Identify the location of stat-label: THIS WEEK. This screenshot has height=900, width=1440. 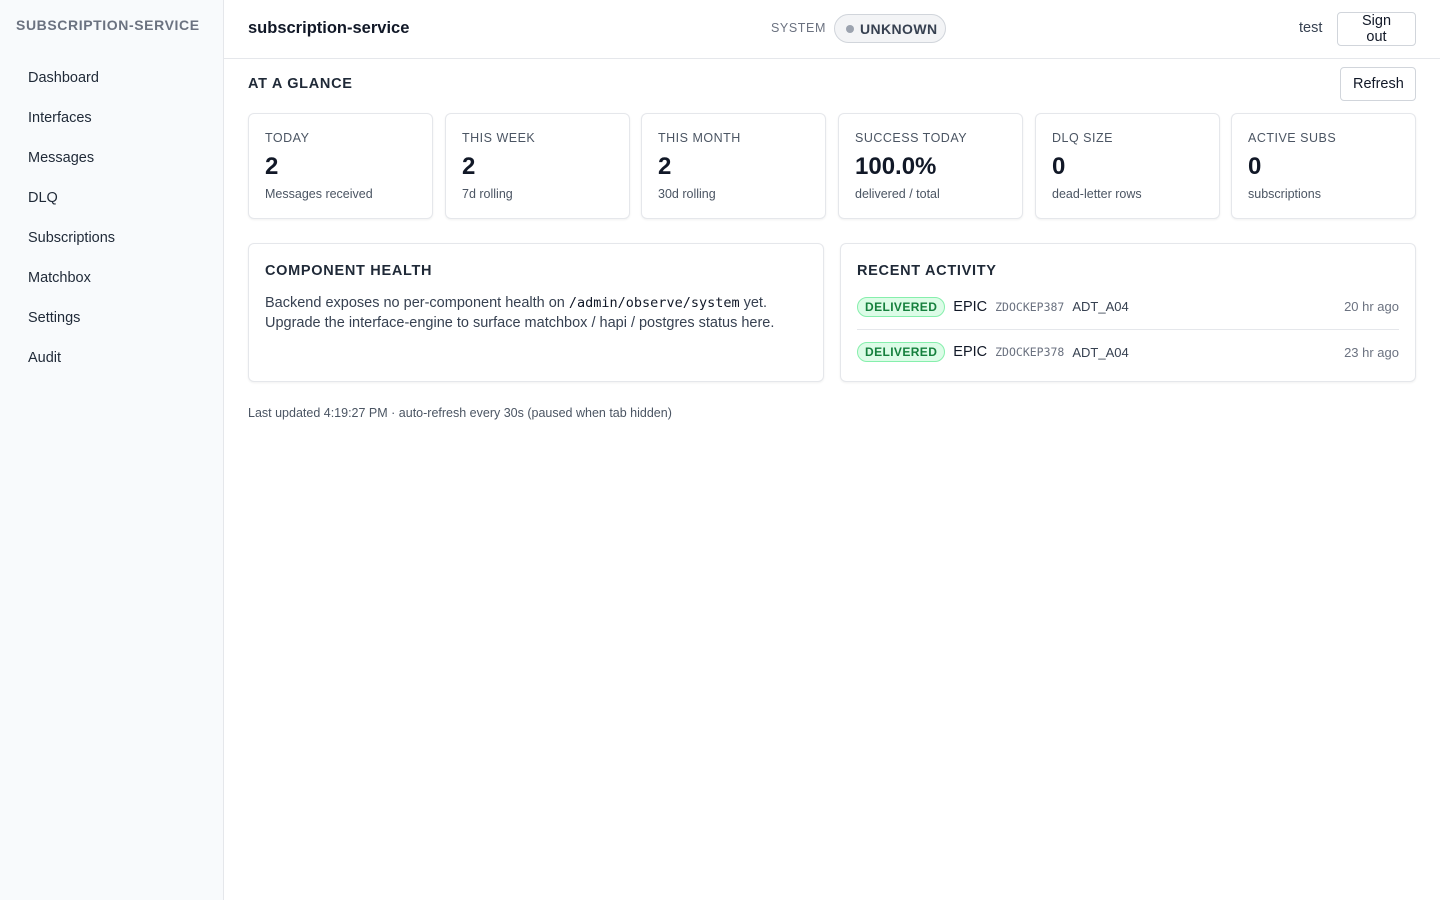
(499, 138).